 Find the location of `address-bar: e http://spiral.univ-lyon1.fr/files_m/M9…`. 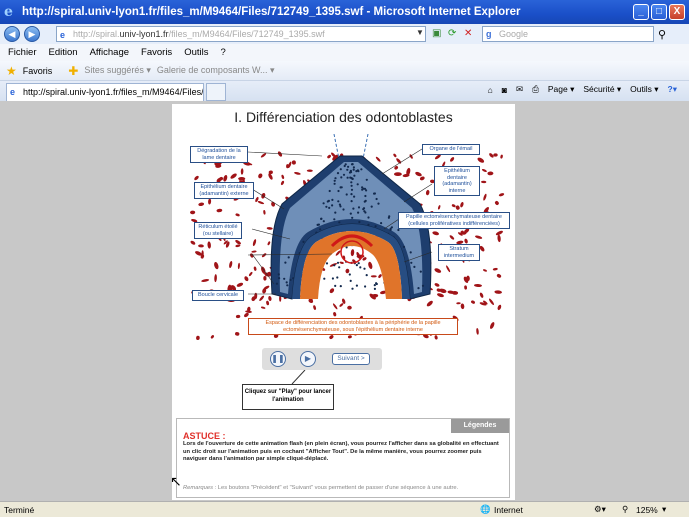

address-bar: e http://spiral.univ-lyon1.fr/files_m/M9… is located at coordinates (241, 34).